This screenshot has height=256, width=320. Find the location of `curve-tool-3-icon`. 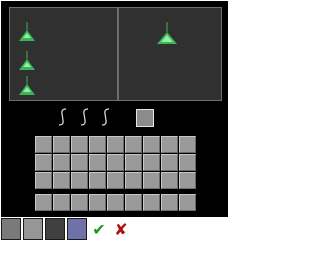

curve-tool-3-icon is located at coordinates (106, 117).